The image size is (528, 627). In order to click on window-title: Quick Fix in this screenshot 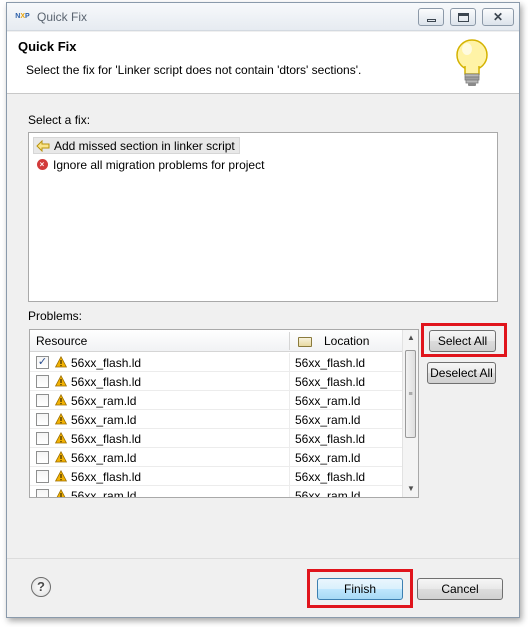, I will do `click(62, 17)`.